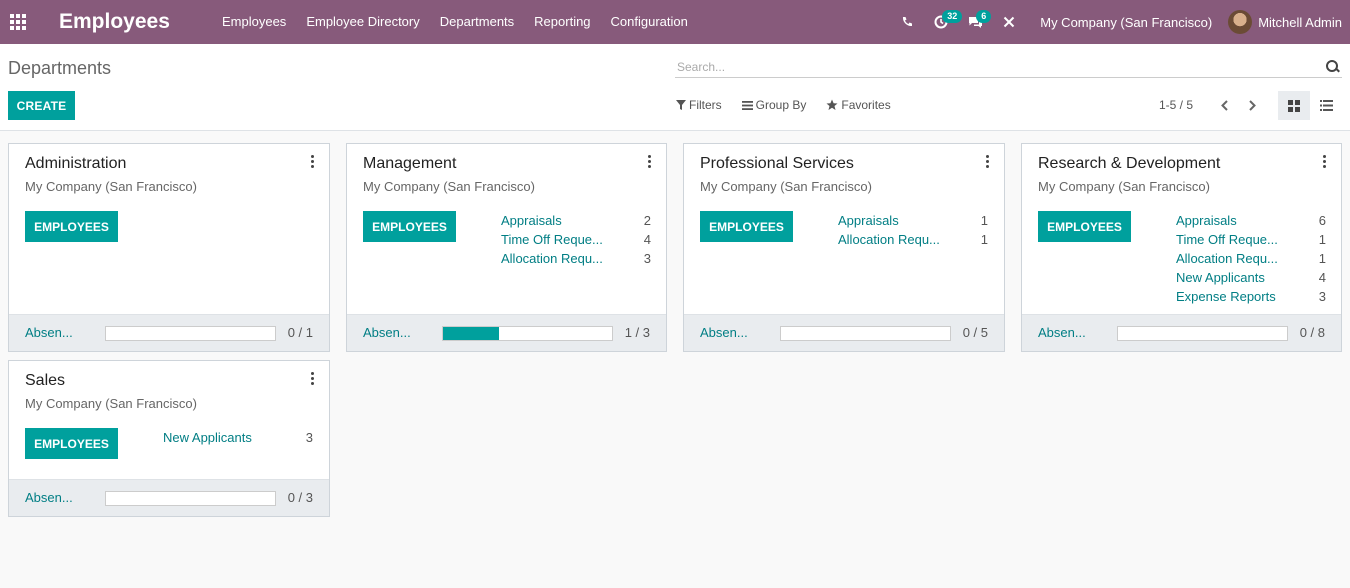 This screenshot has height=588, width=1350. Describe the element at coordinates (943, 22) in the screenshot. I see `activity-clock-icon: 32` at that location.